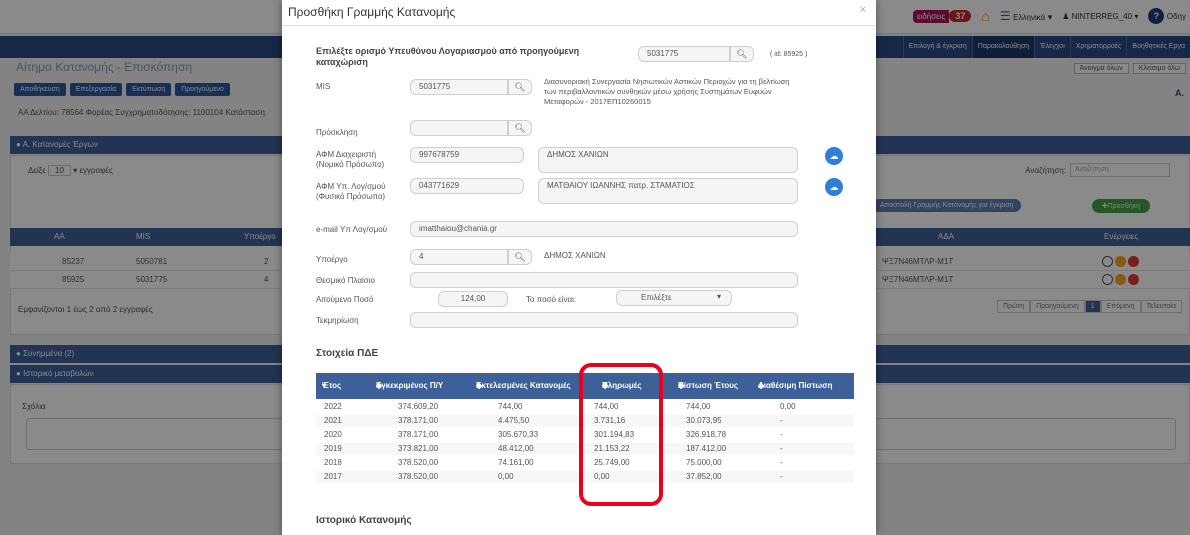  What do you see at coordinates (575, 255) in the screenshot?
I see `subproject-name: ΔΗΜΟΣ ΧΑΝΙΩΝ` at bounding box center [575, 255].